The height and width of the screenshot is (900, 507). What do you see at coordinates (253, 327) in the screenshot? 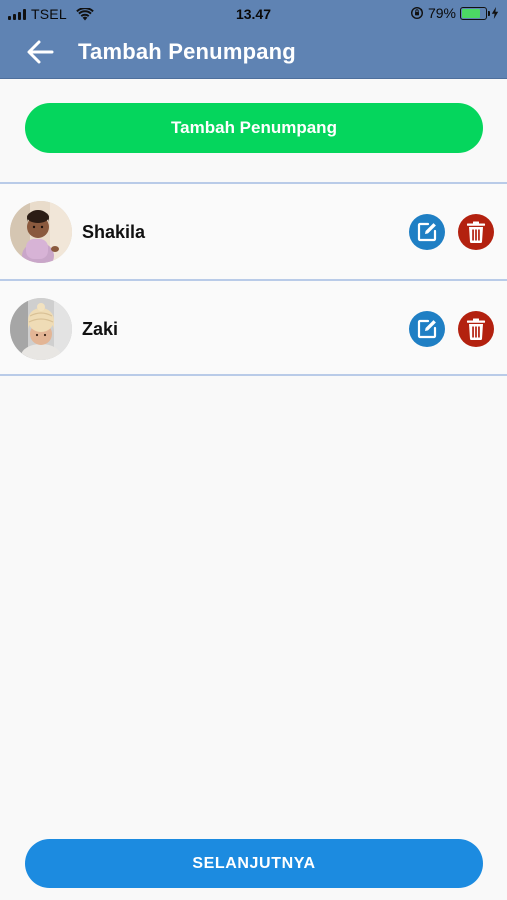
I see `passenger-row-zaki: Zaki` at bounding box center [253, 327].